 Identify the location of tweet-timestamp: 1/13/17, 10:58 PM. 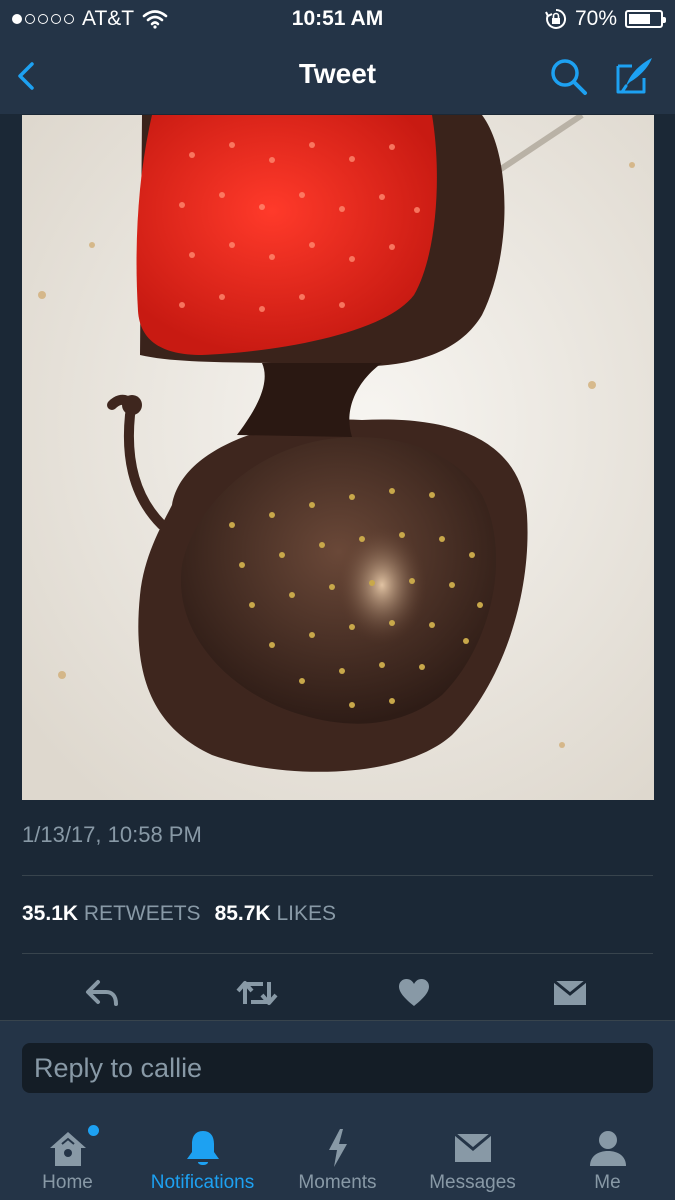
(112, 834).